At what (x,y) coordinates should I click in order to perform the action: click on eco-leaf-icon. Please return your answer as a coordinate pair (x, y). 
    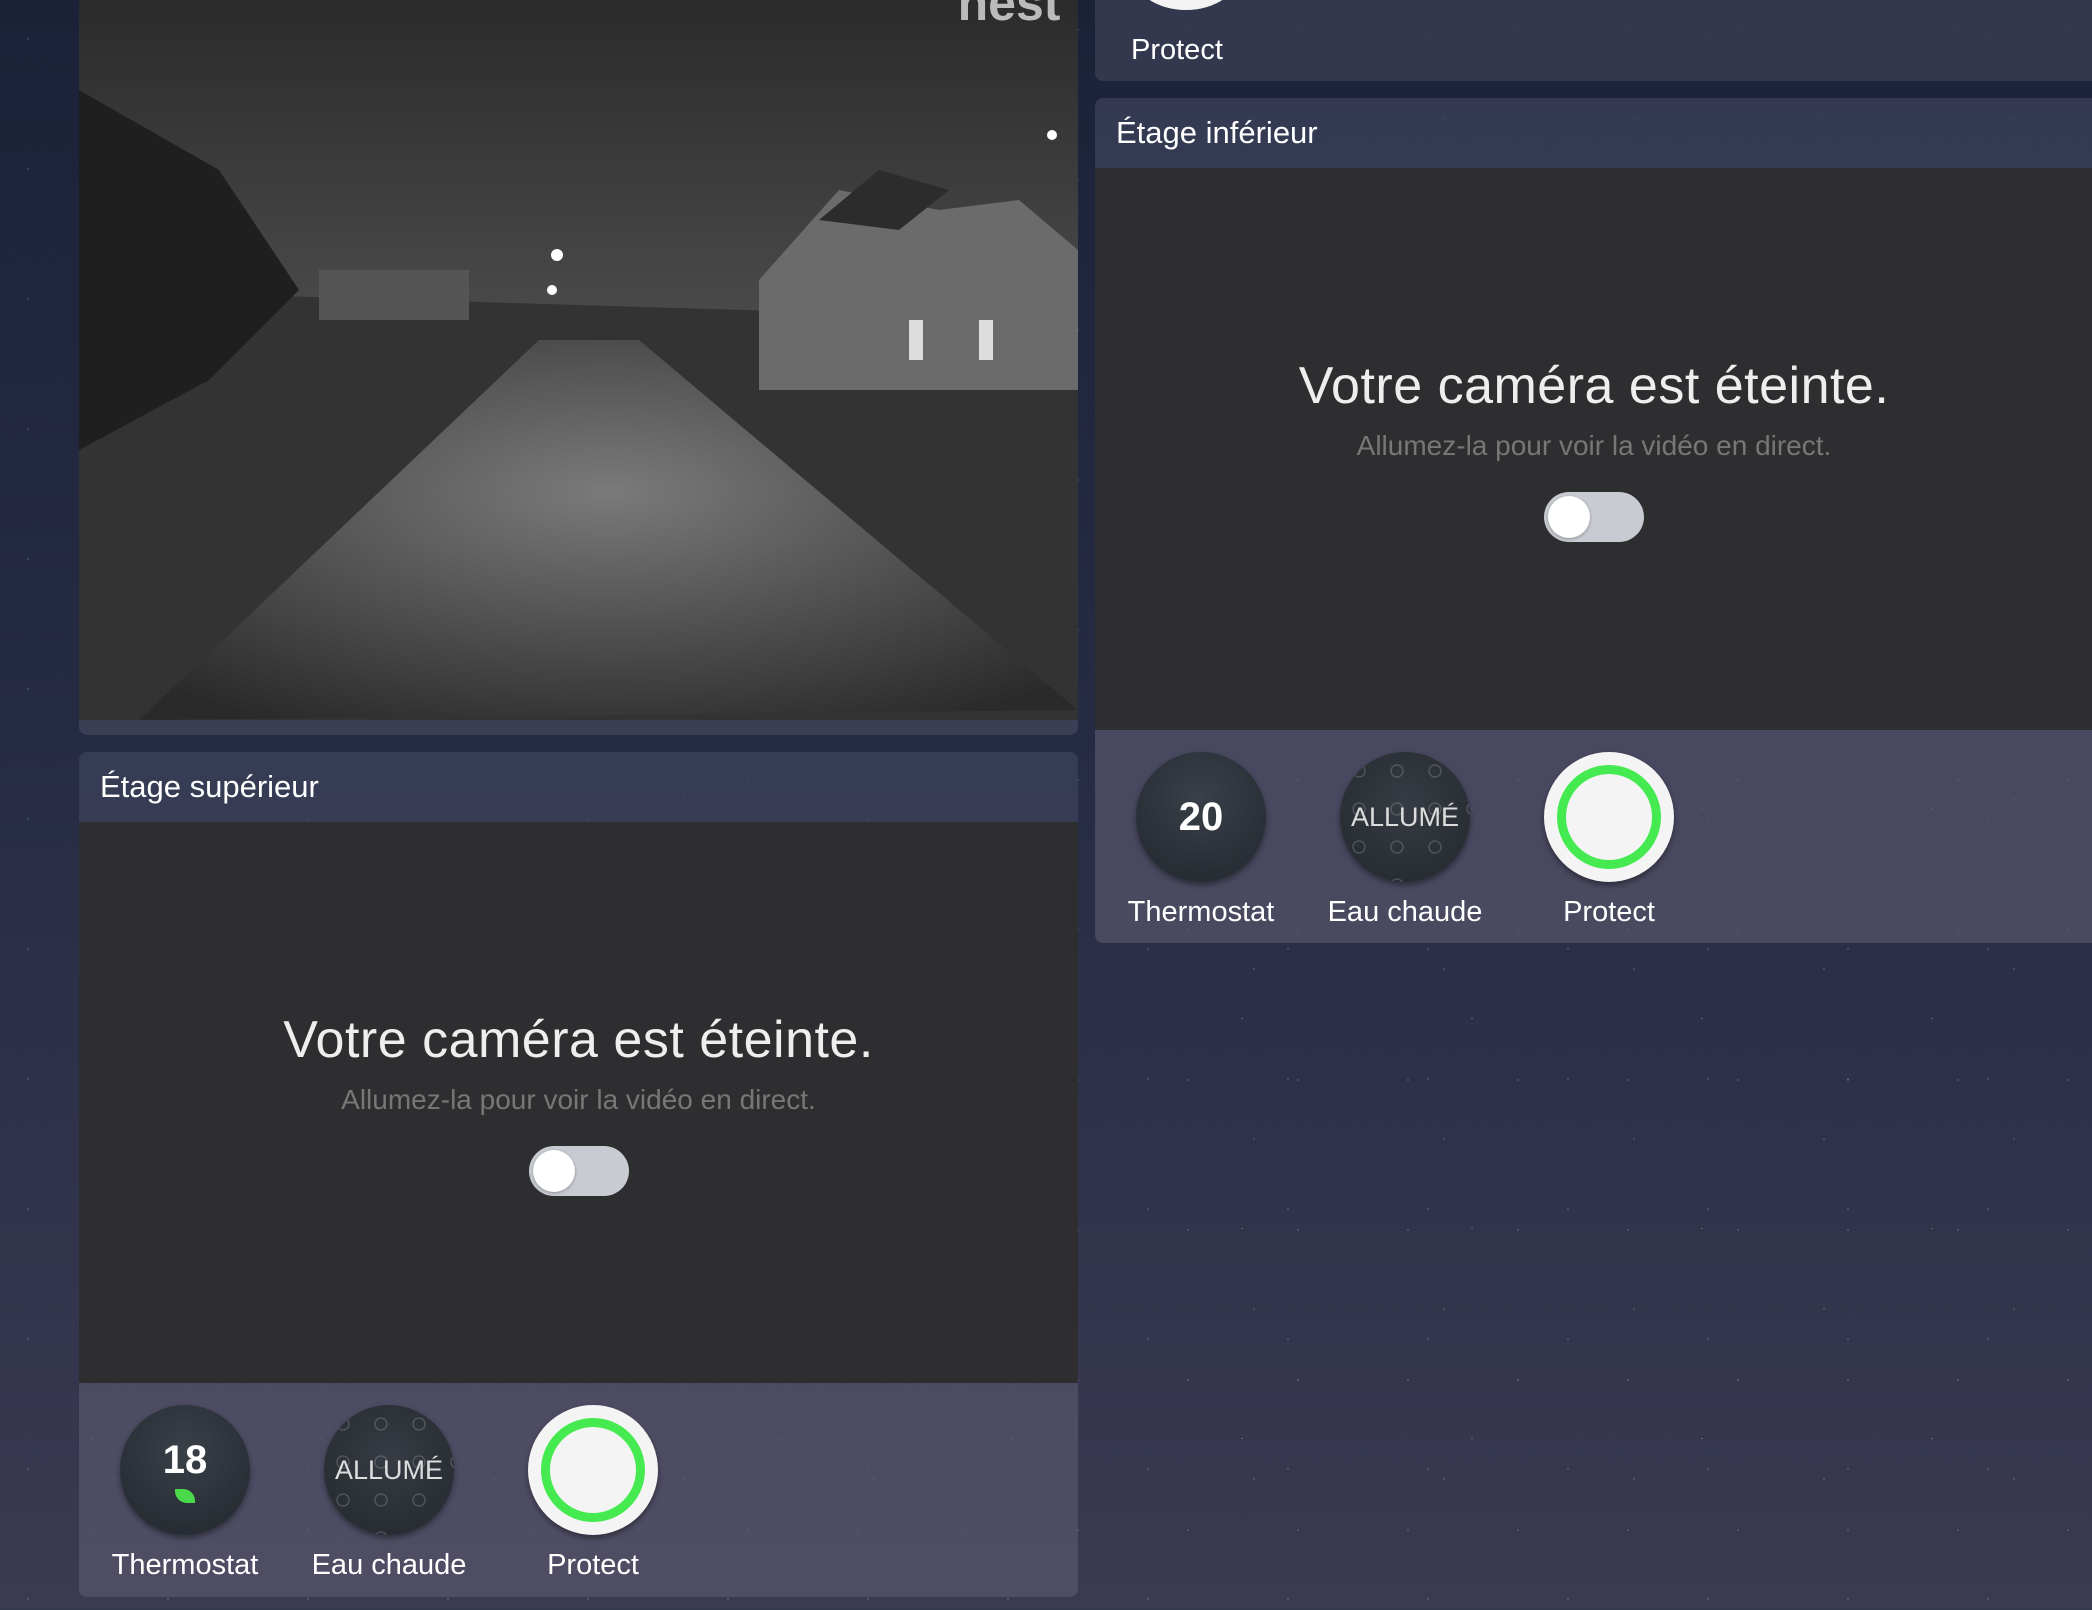
    Looking at the image, I should click on (185, 1495).